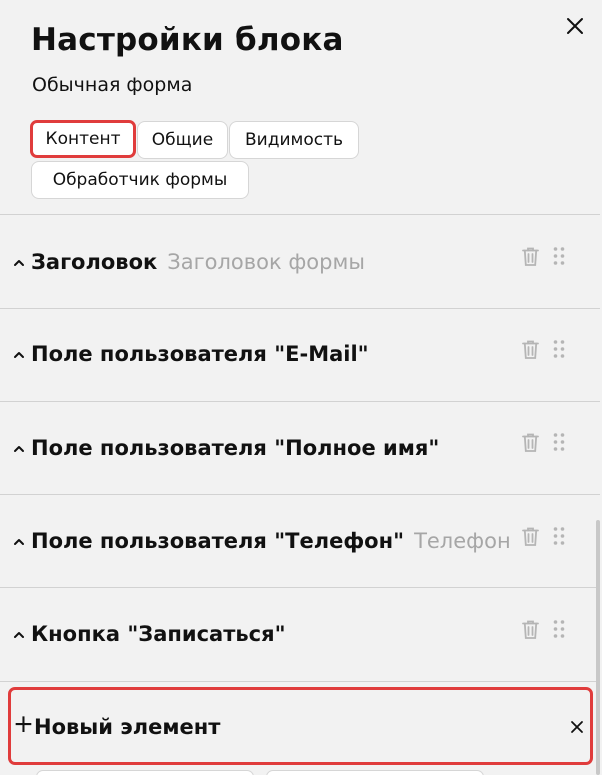 This screenshot has width=602, height=775. I want to click on list-item-subtitle: Телефон, so click(462, 541).